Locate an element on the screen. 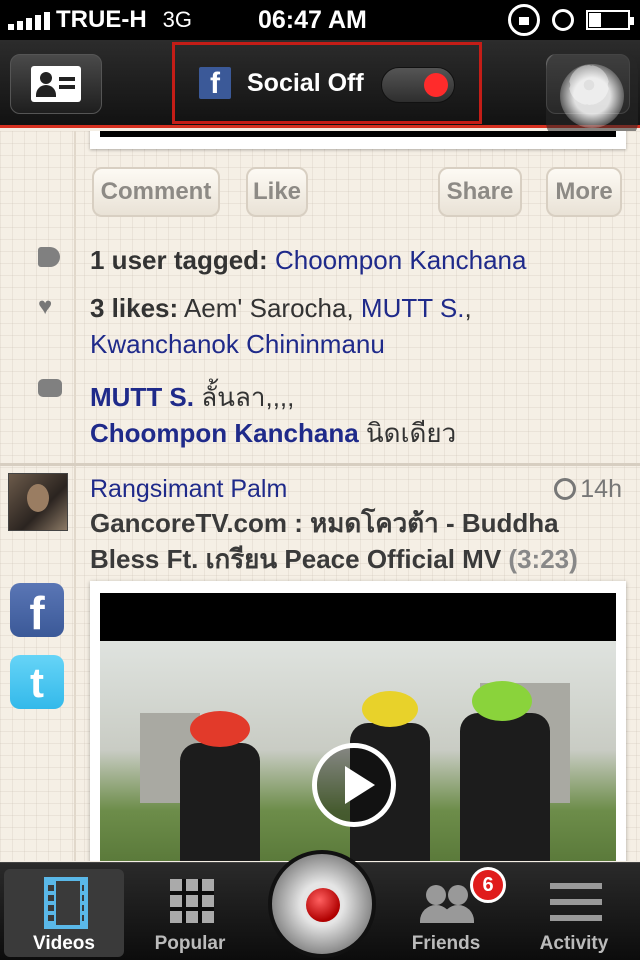 Image resolution: width=640 pixels, height=960 pixels. tab-activity: Activity is located at coordinates (574, 913).